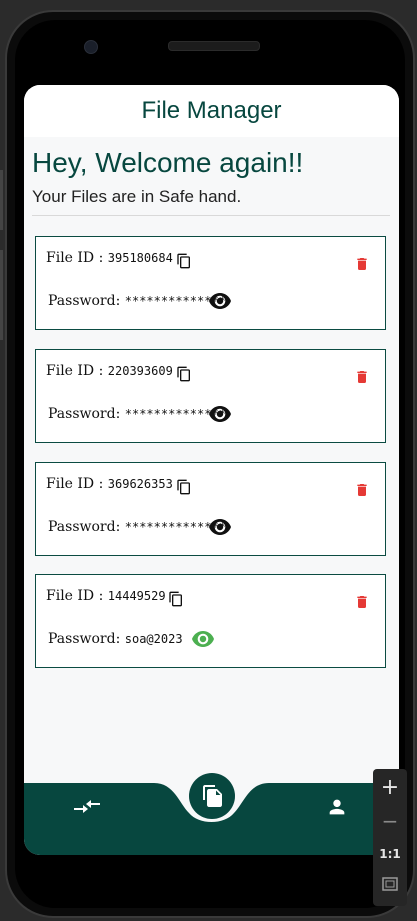  What do you see at coordinates (136, 596) in the screenshot?
I see `file-id-value: 14449529` at bounding box center [136, 596].